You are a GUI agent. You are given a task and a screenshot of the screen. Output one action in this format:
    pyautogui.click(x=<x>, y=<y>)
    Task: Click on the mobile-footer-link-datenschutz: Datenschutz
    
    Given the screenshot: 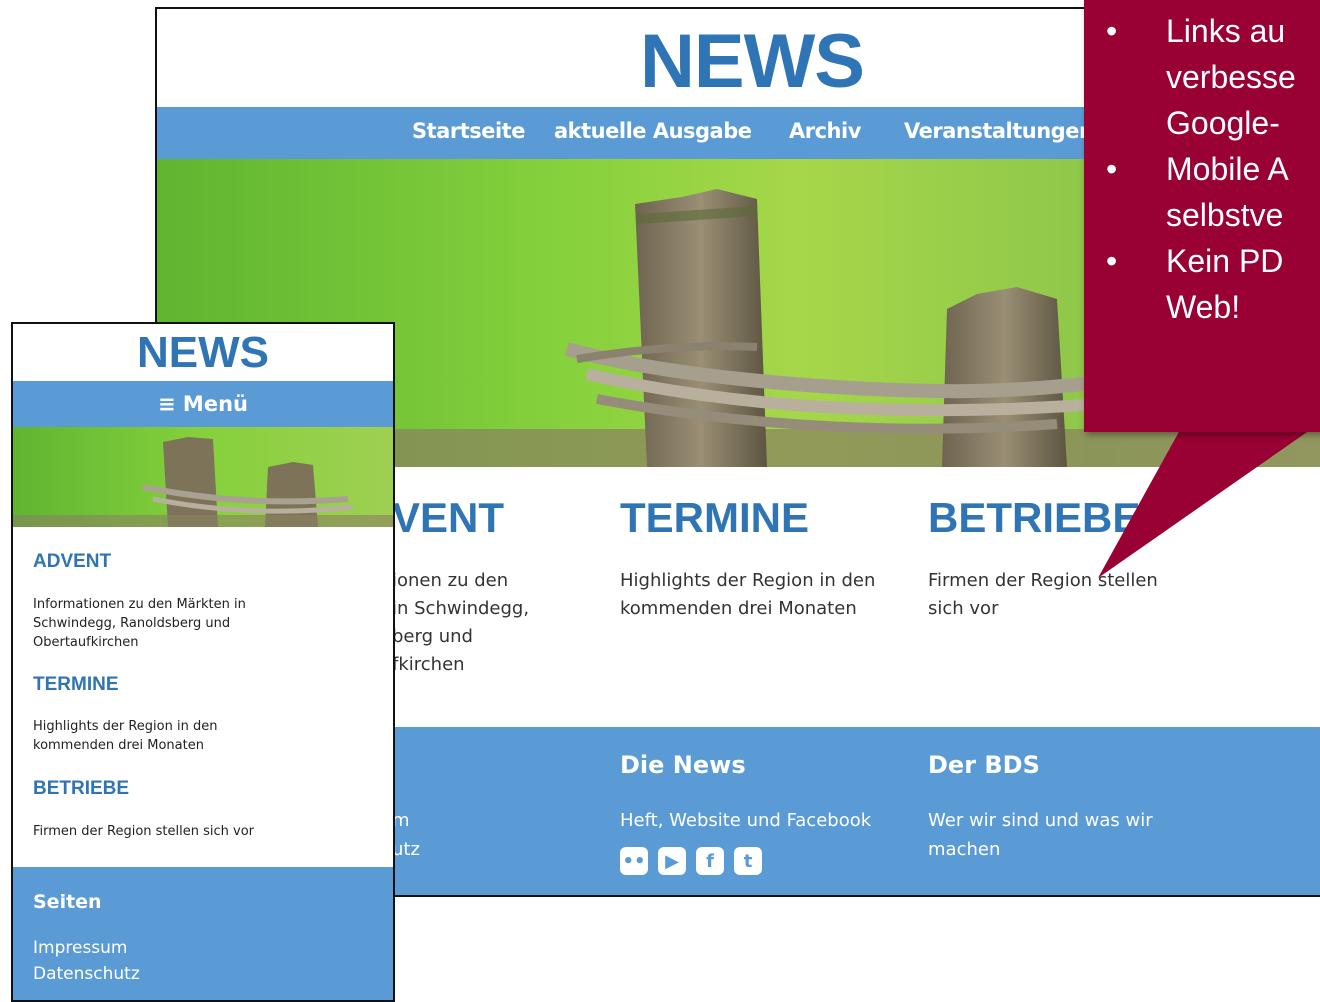 What is the action you would take?
    pyautogui.click(x=86, y=974)
    